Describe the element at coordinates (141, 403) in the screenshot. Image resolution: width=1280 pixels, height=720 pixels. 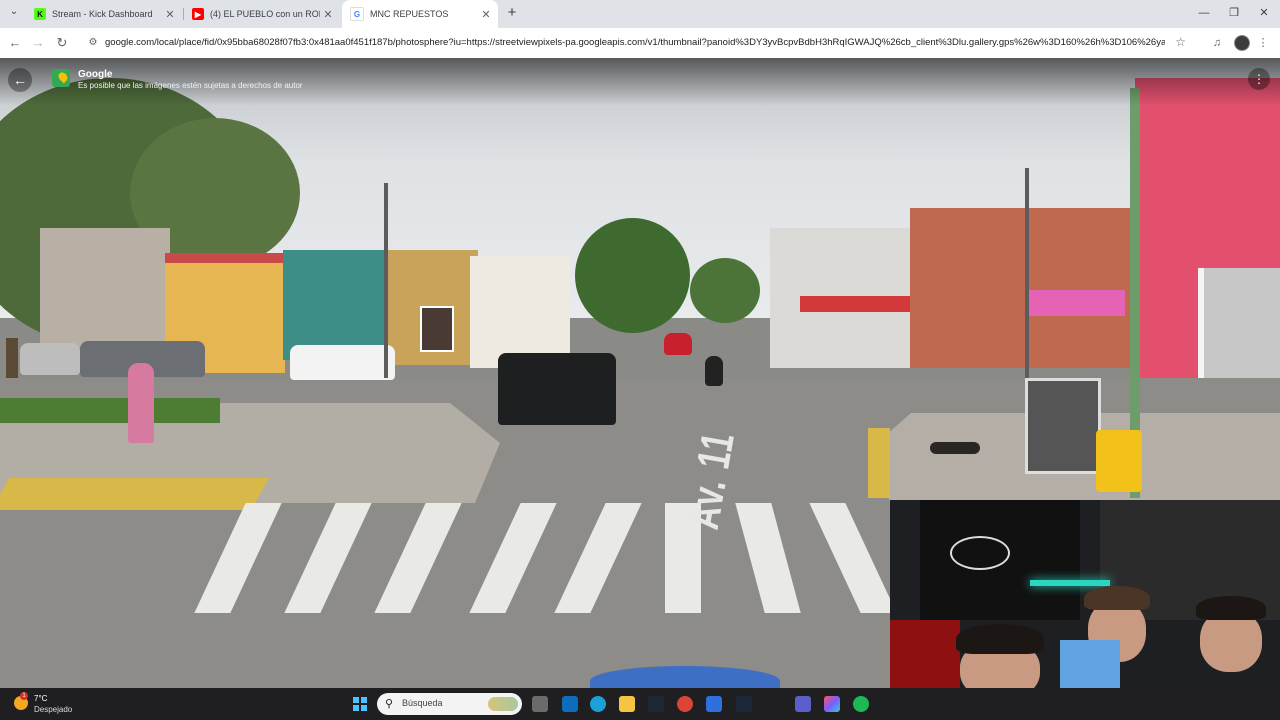
I see `pedestrian` at that location.